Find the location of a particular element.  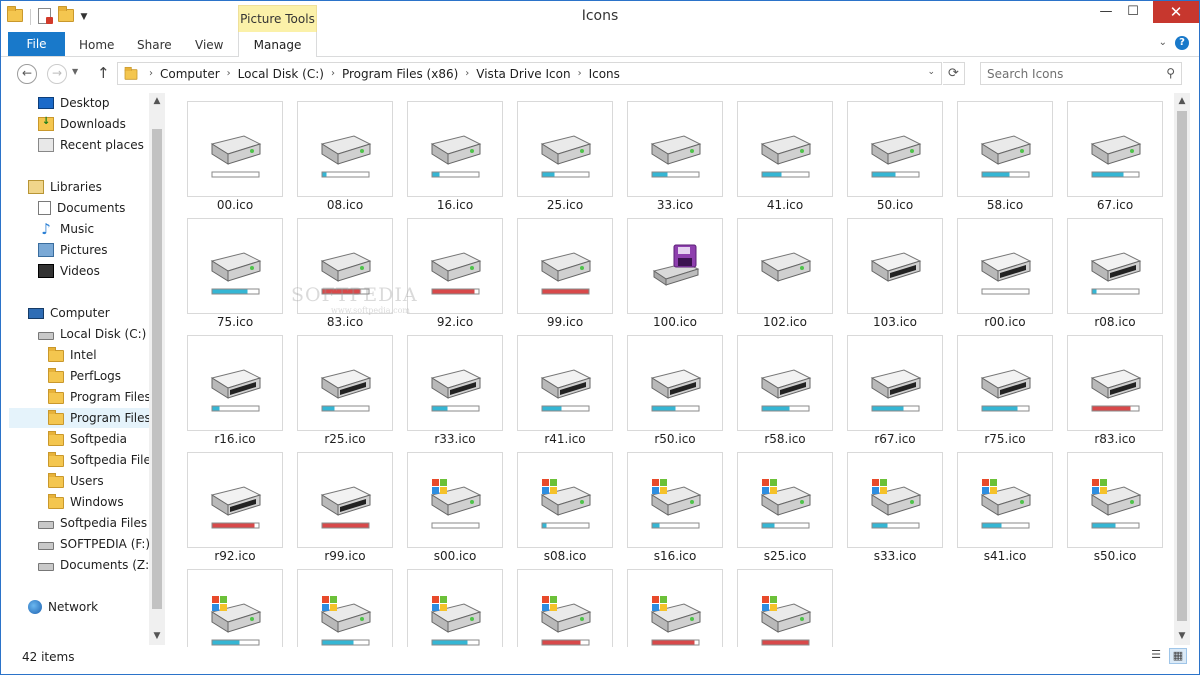

file-name: r83.ico is located at coordinates (1115, 439).